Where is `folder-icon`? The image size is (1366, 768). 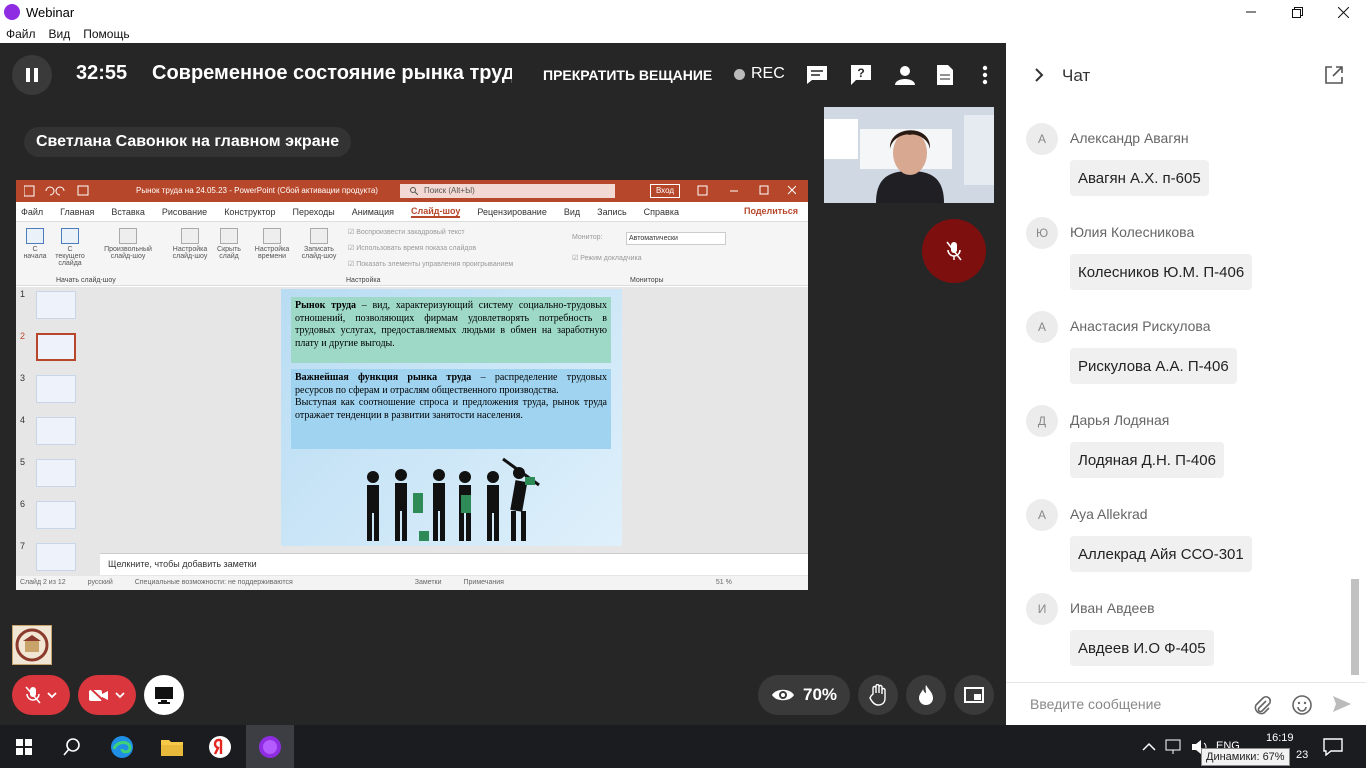
folder-icon is located at coordinates (172, 747).